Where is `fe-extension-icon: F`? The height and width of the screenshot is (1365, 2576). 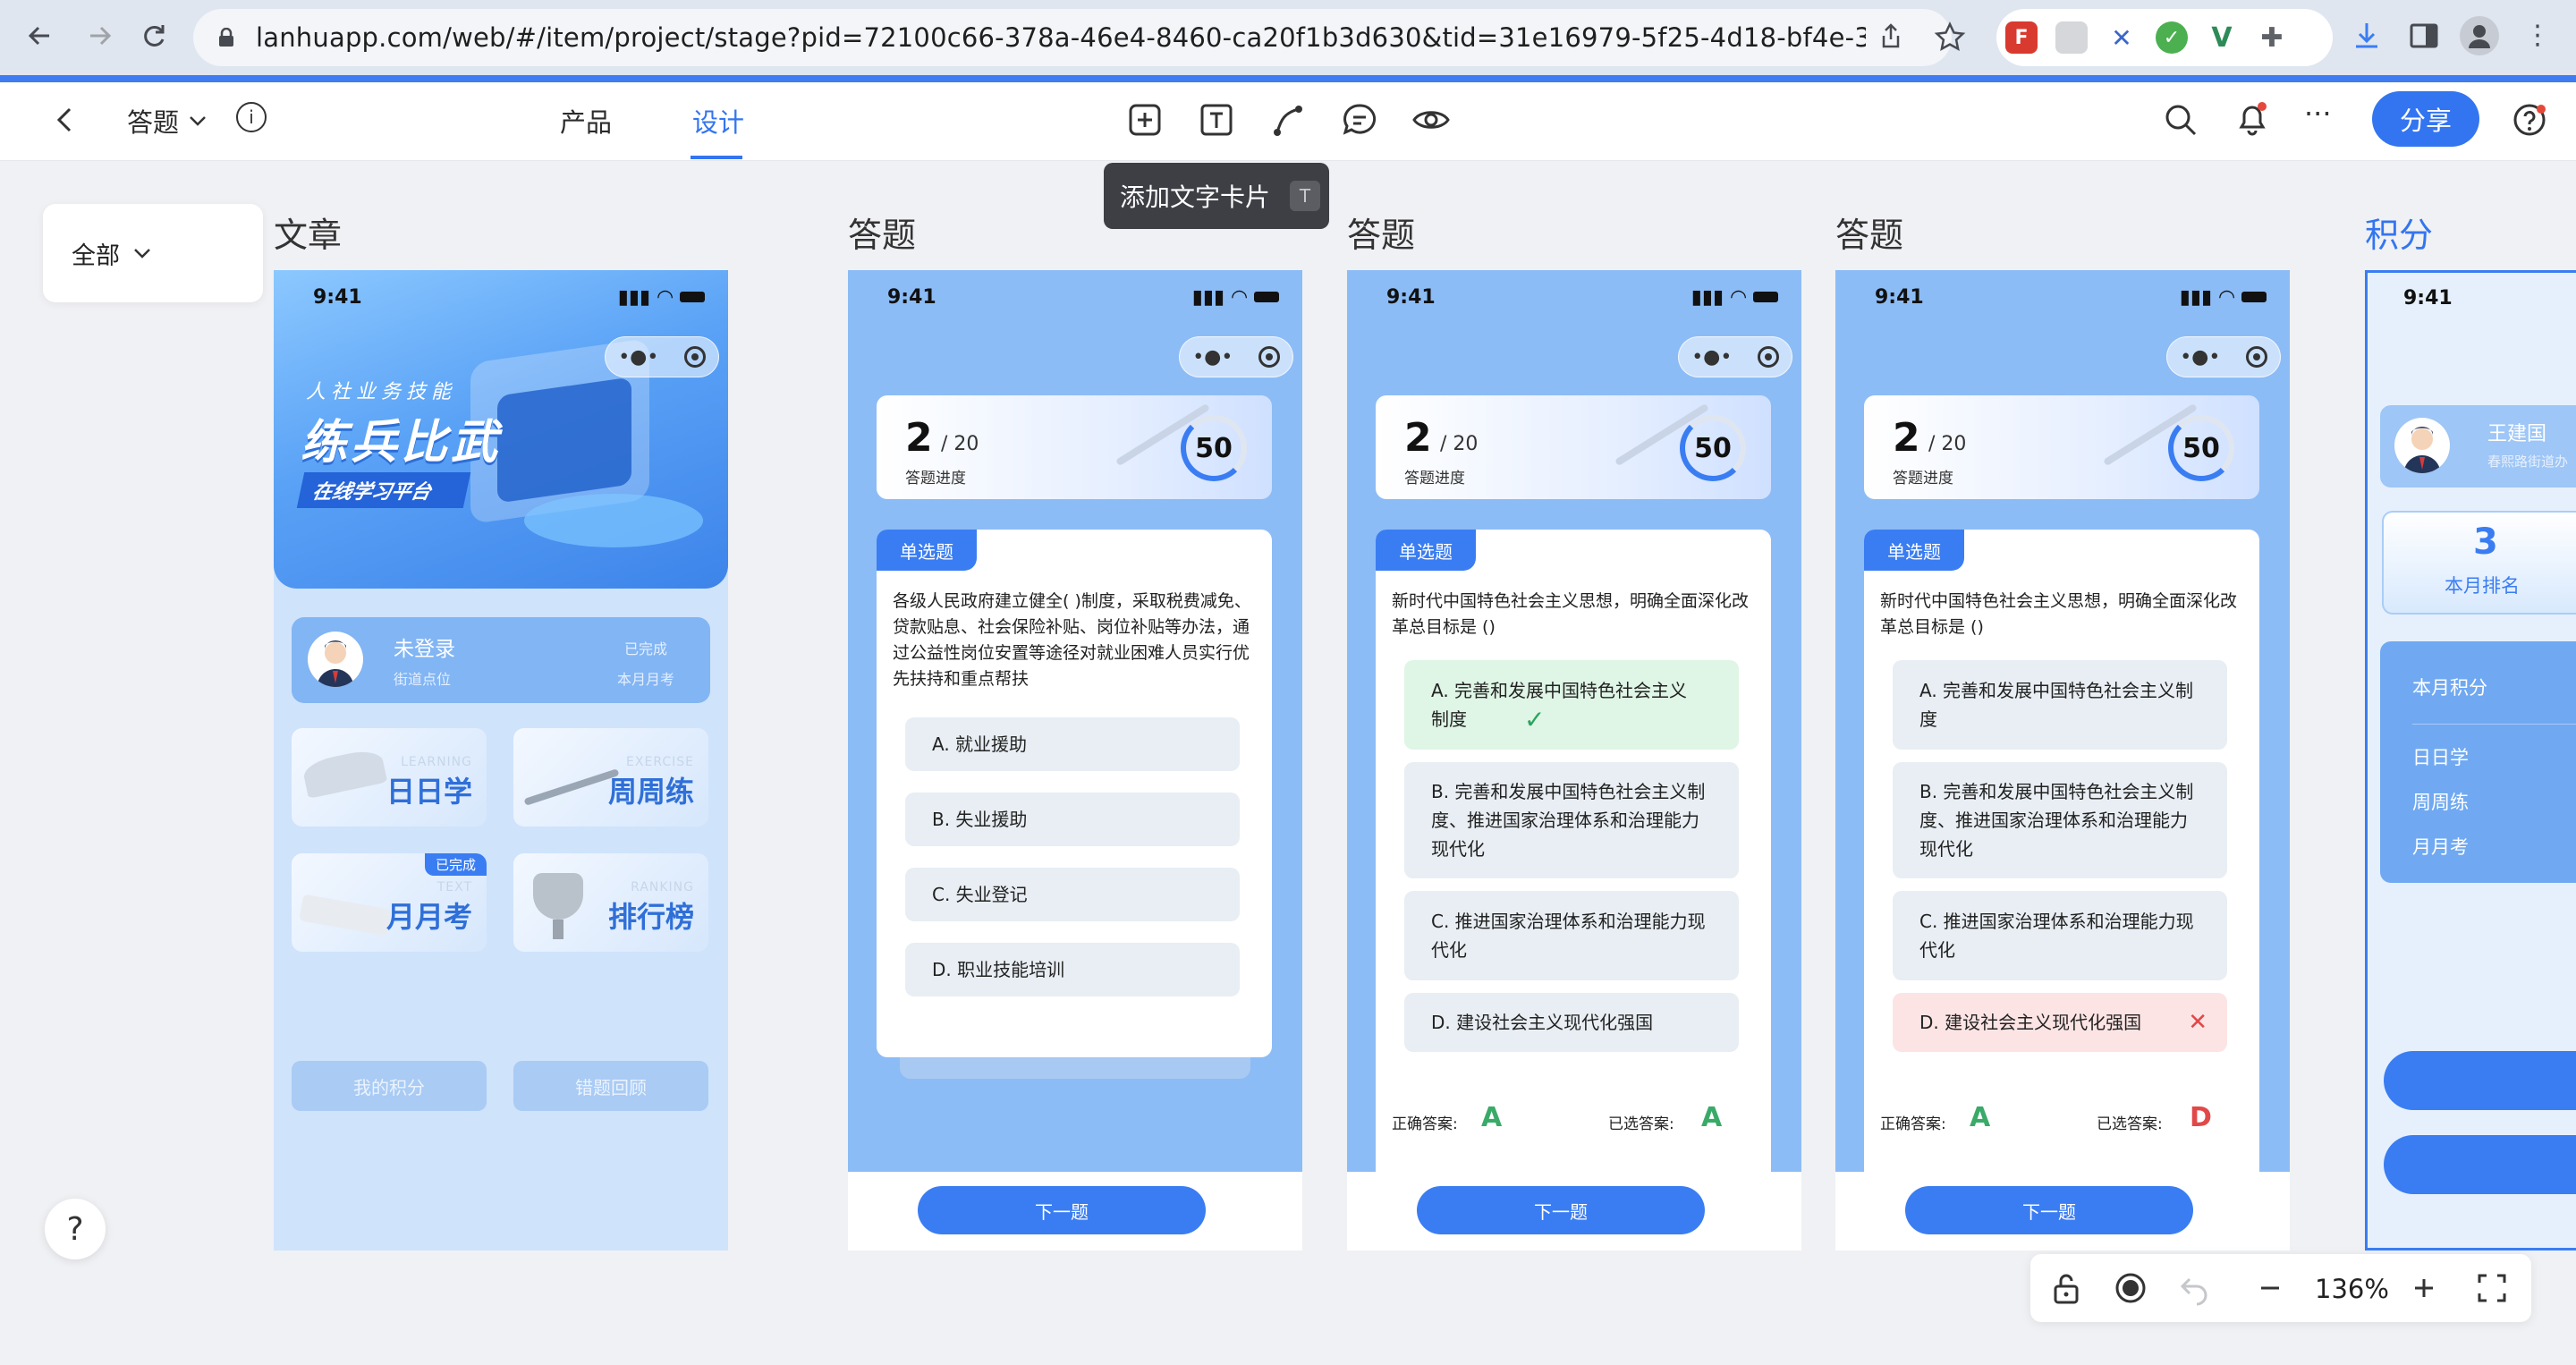
fe-extension-icon: F is located at coordinates (2021, 37).